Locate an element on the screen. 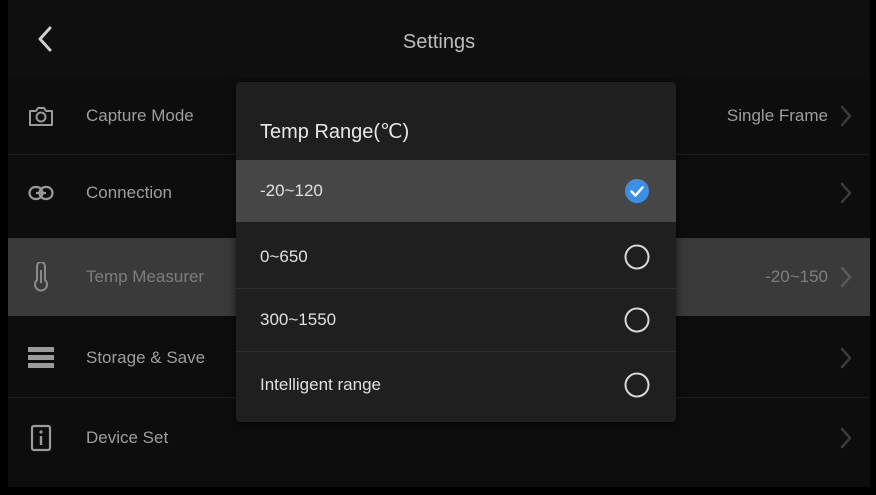  link-icon is located at coordinates (41, 193).